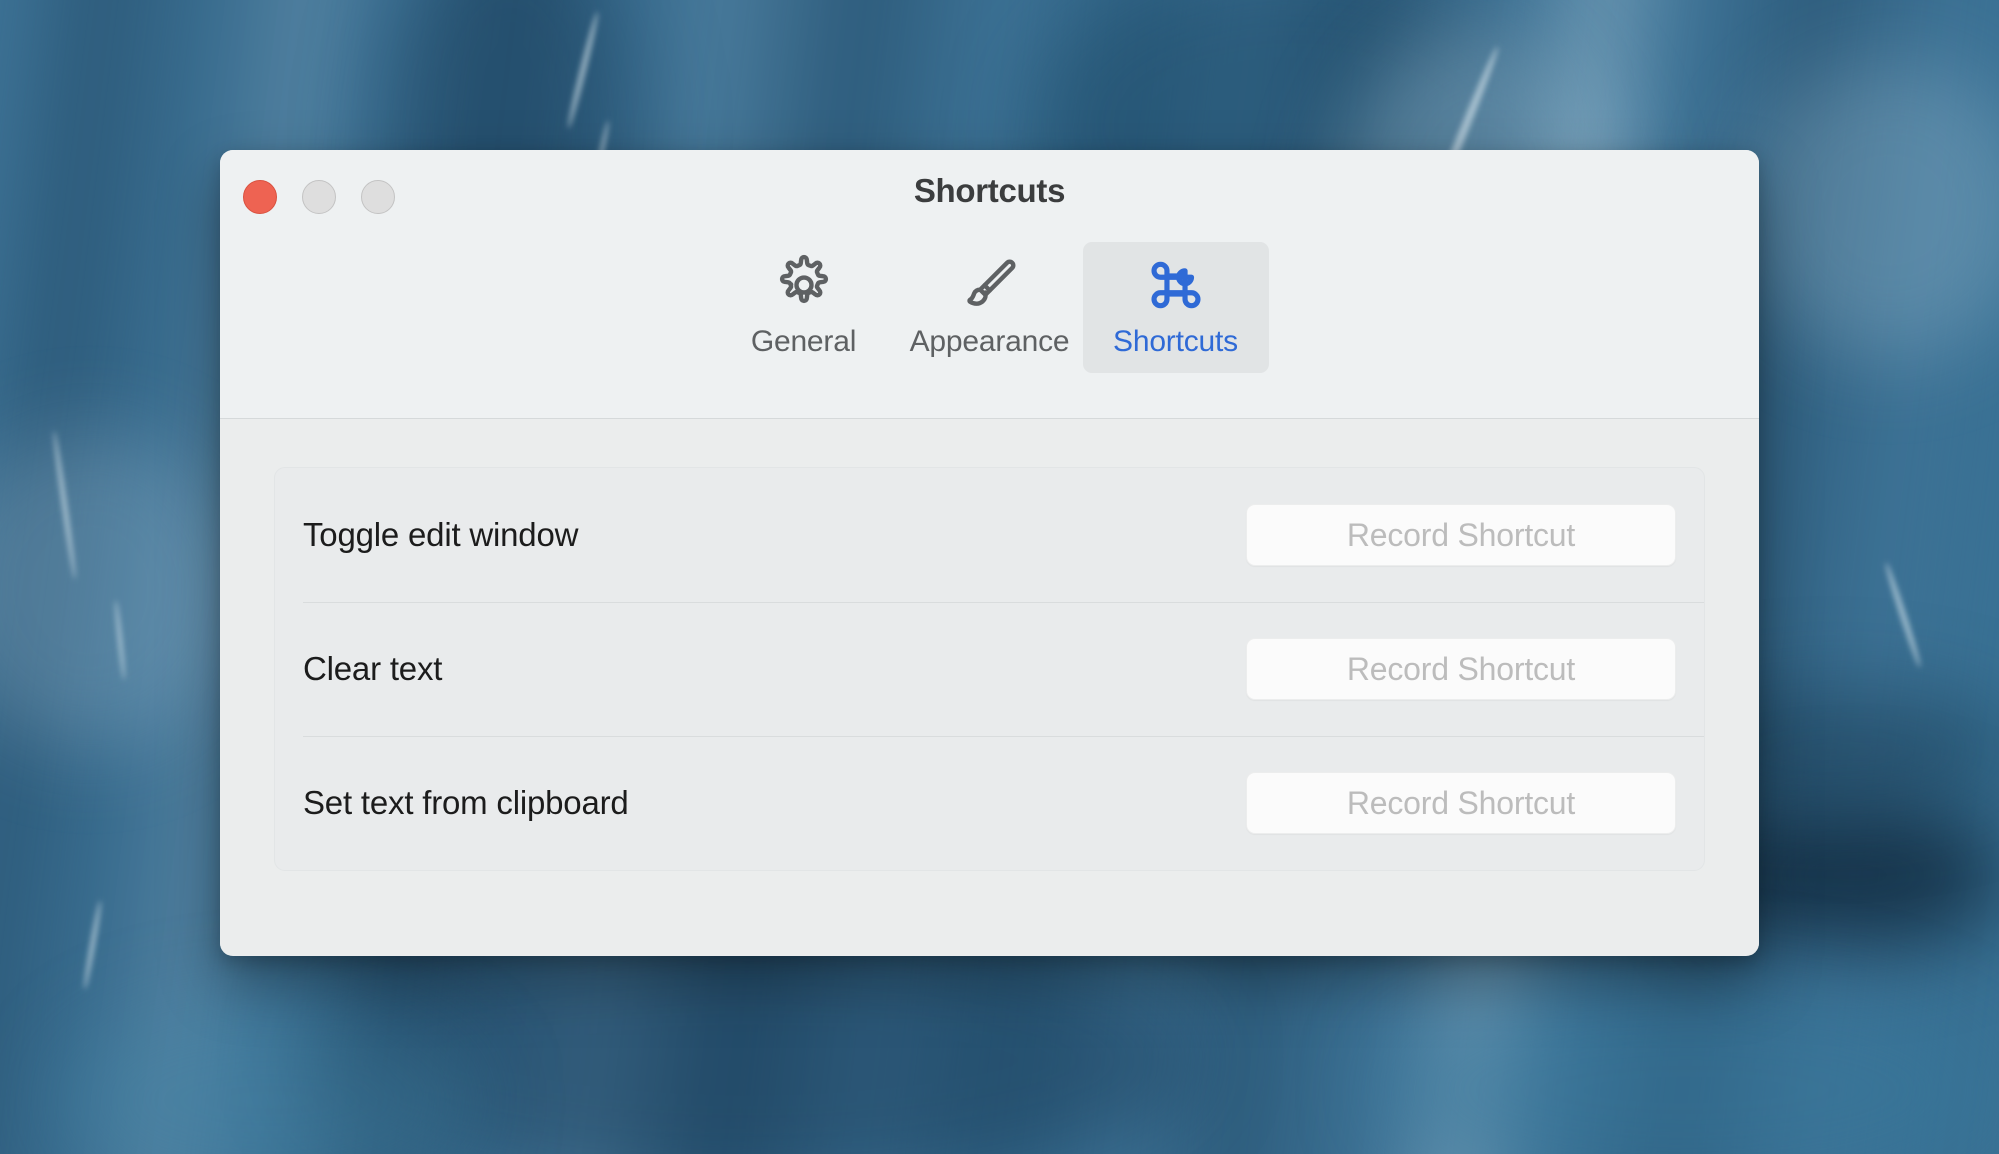  What do you see at coordinates (1175, 341) in the screenshot?
I see `tab-shortcuts-label: Shortcuts` at bounding box center [1175, 341].